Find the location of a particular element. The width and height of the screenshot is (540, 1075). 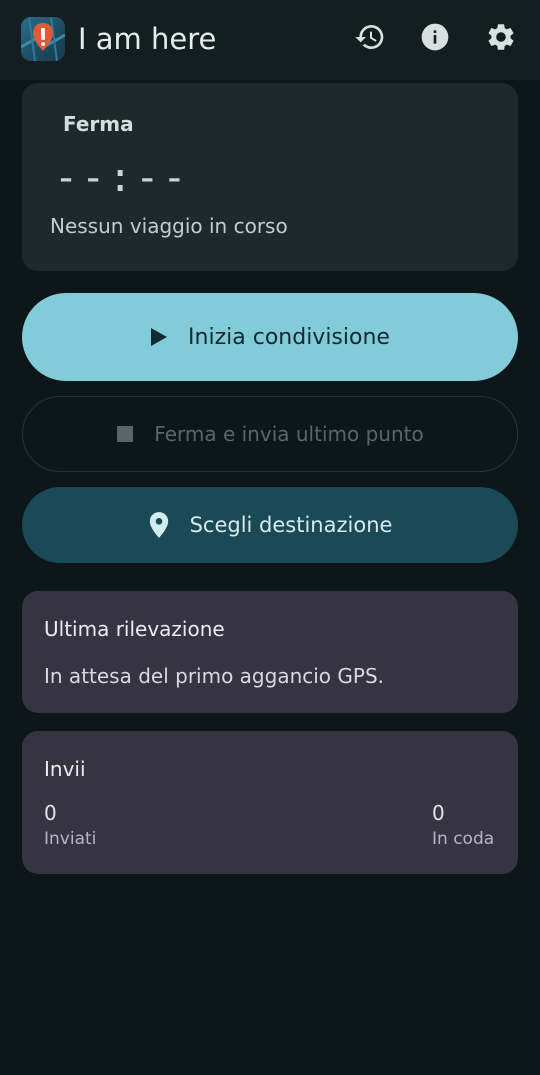

sends-card: Invii 0 Inviati 0 In coda is located at coordinates (270, 802).